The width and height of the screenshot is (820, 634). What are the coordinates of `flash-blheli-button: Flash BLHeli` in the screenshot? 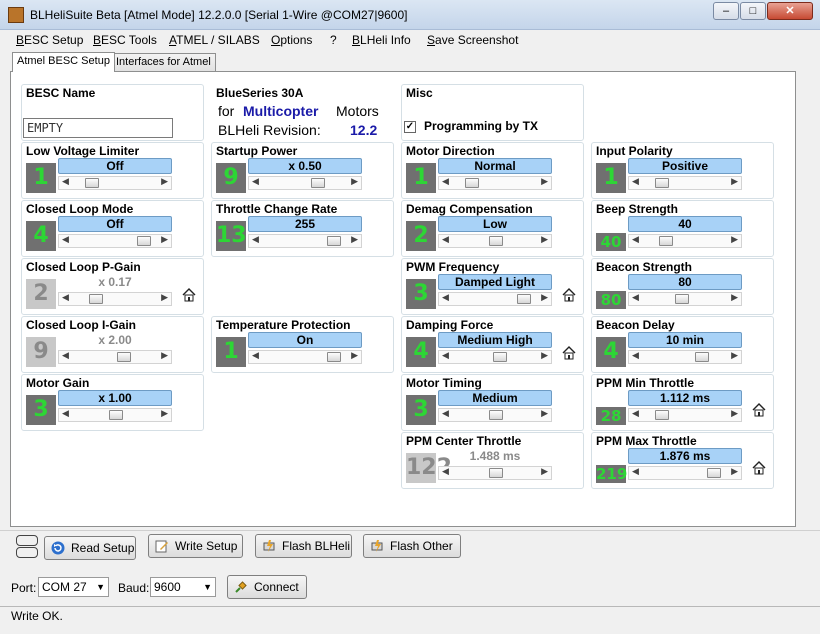 It's located at (303, 546).